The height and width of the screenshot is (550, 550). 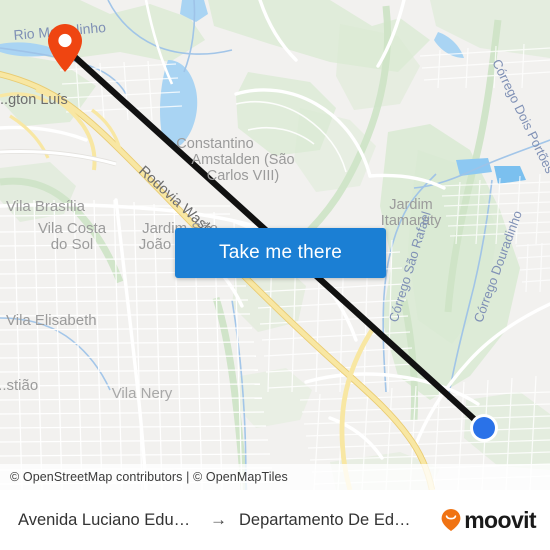 I want to click on arrow-right-icon: →, so click(x=218, y=519).